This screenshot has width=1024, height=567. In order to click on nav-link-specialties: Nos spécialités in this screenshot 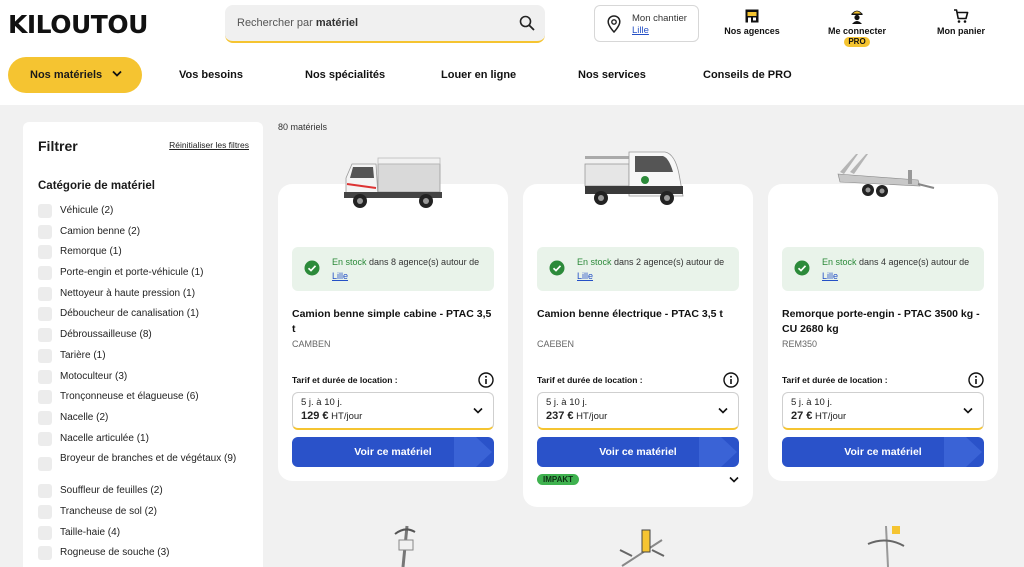, I will do `click(345, 75)`.